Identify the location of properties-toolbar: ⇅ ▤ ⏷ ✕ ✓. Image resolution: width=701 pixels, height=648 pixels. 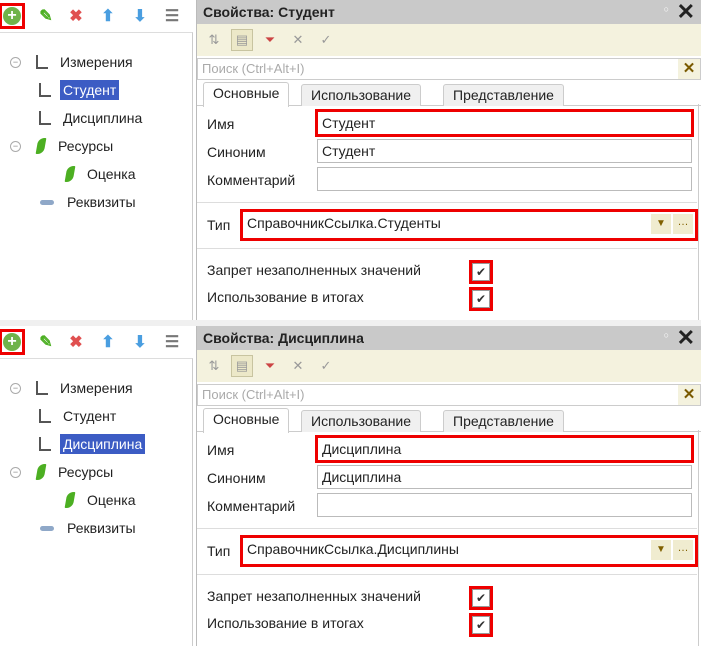
(449, 40).